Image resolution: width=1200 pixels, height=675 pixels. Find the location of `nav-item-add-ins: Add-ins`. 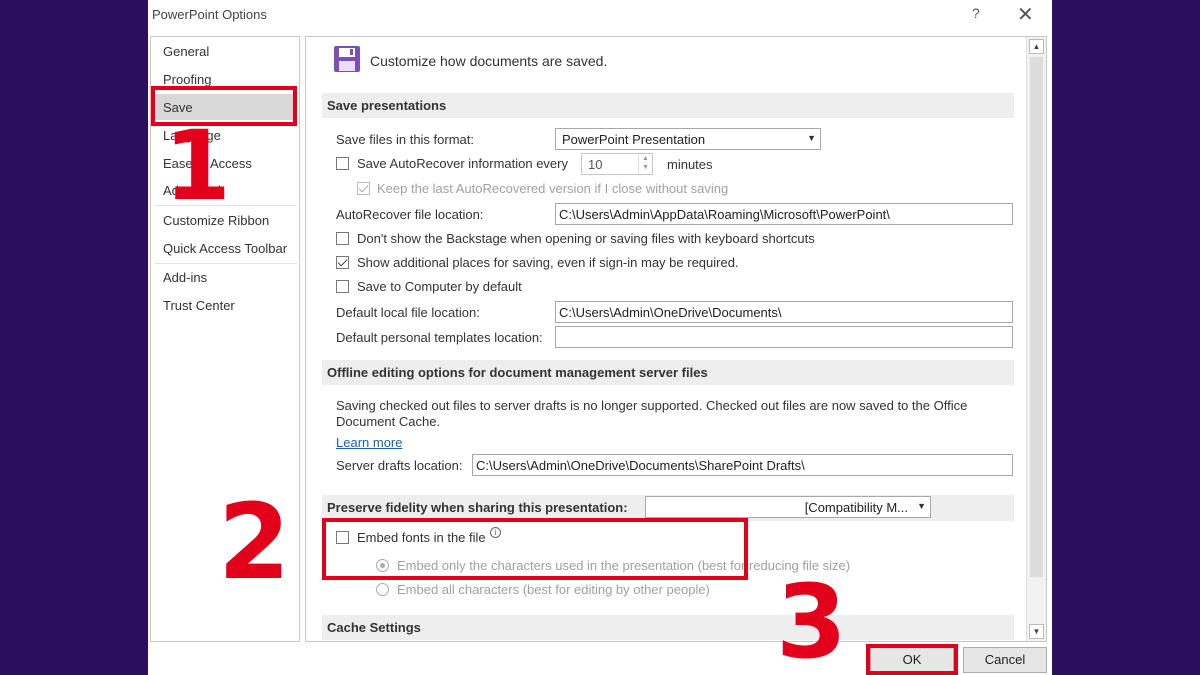

nav-item-add-ins: Add-ins is located at coordinates (185, 277).